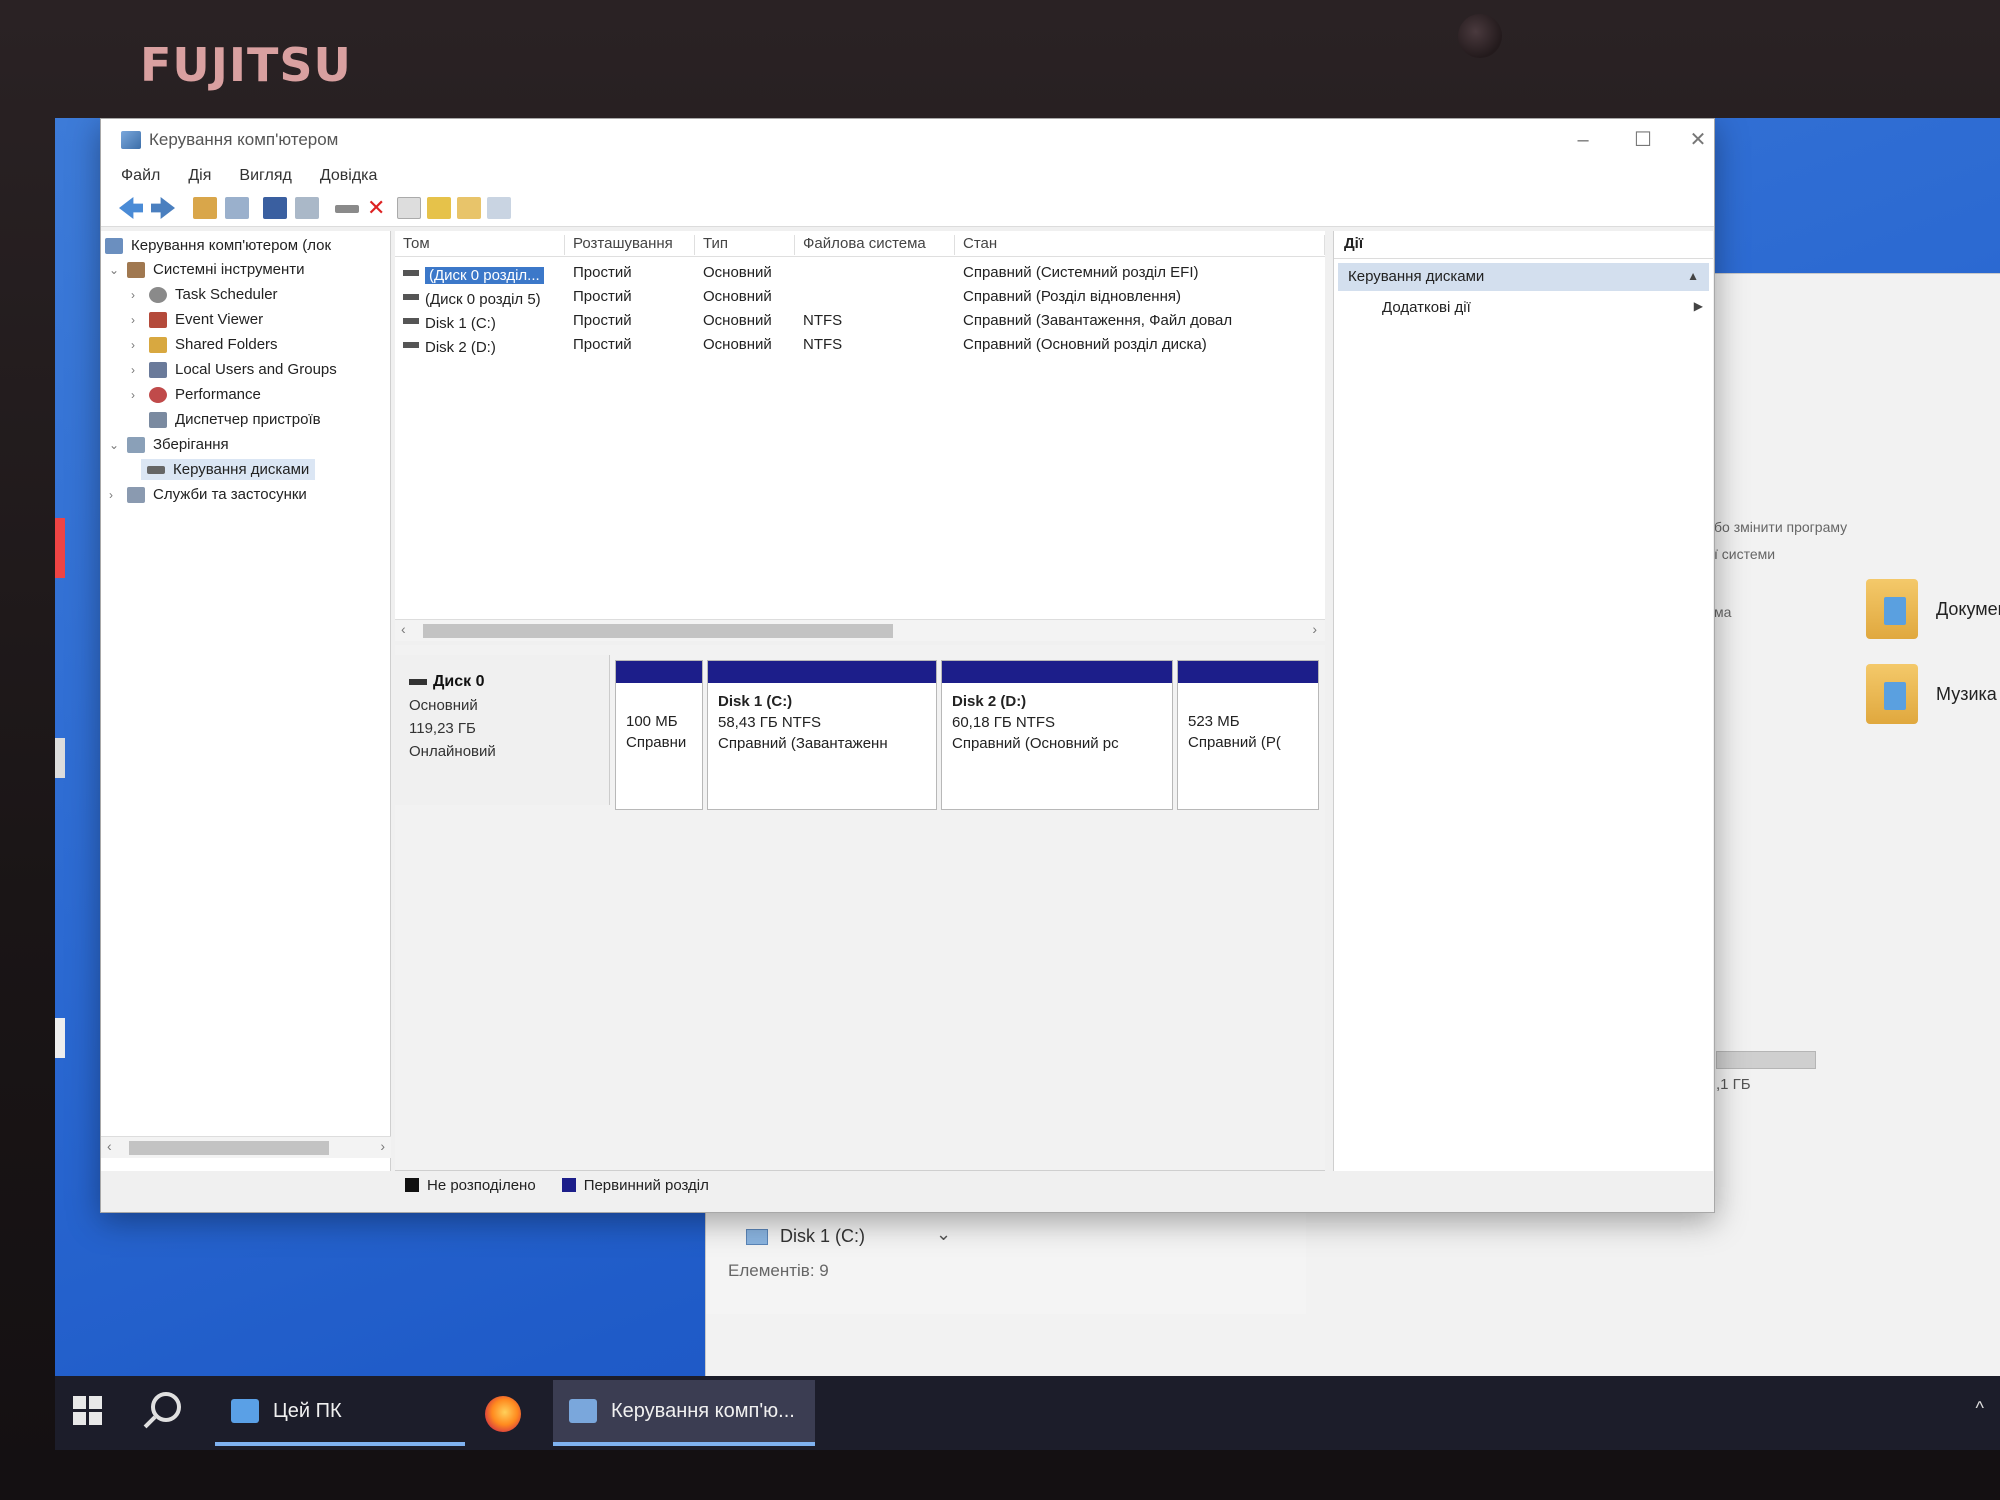  I want to click on disk-0-info: Диск 0 Основний 119,23 ГБ Онлайновий, so click(502, 730).